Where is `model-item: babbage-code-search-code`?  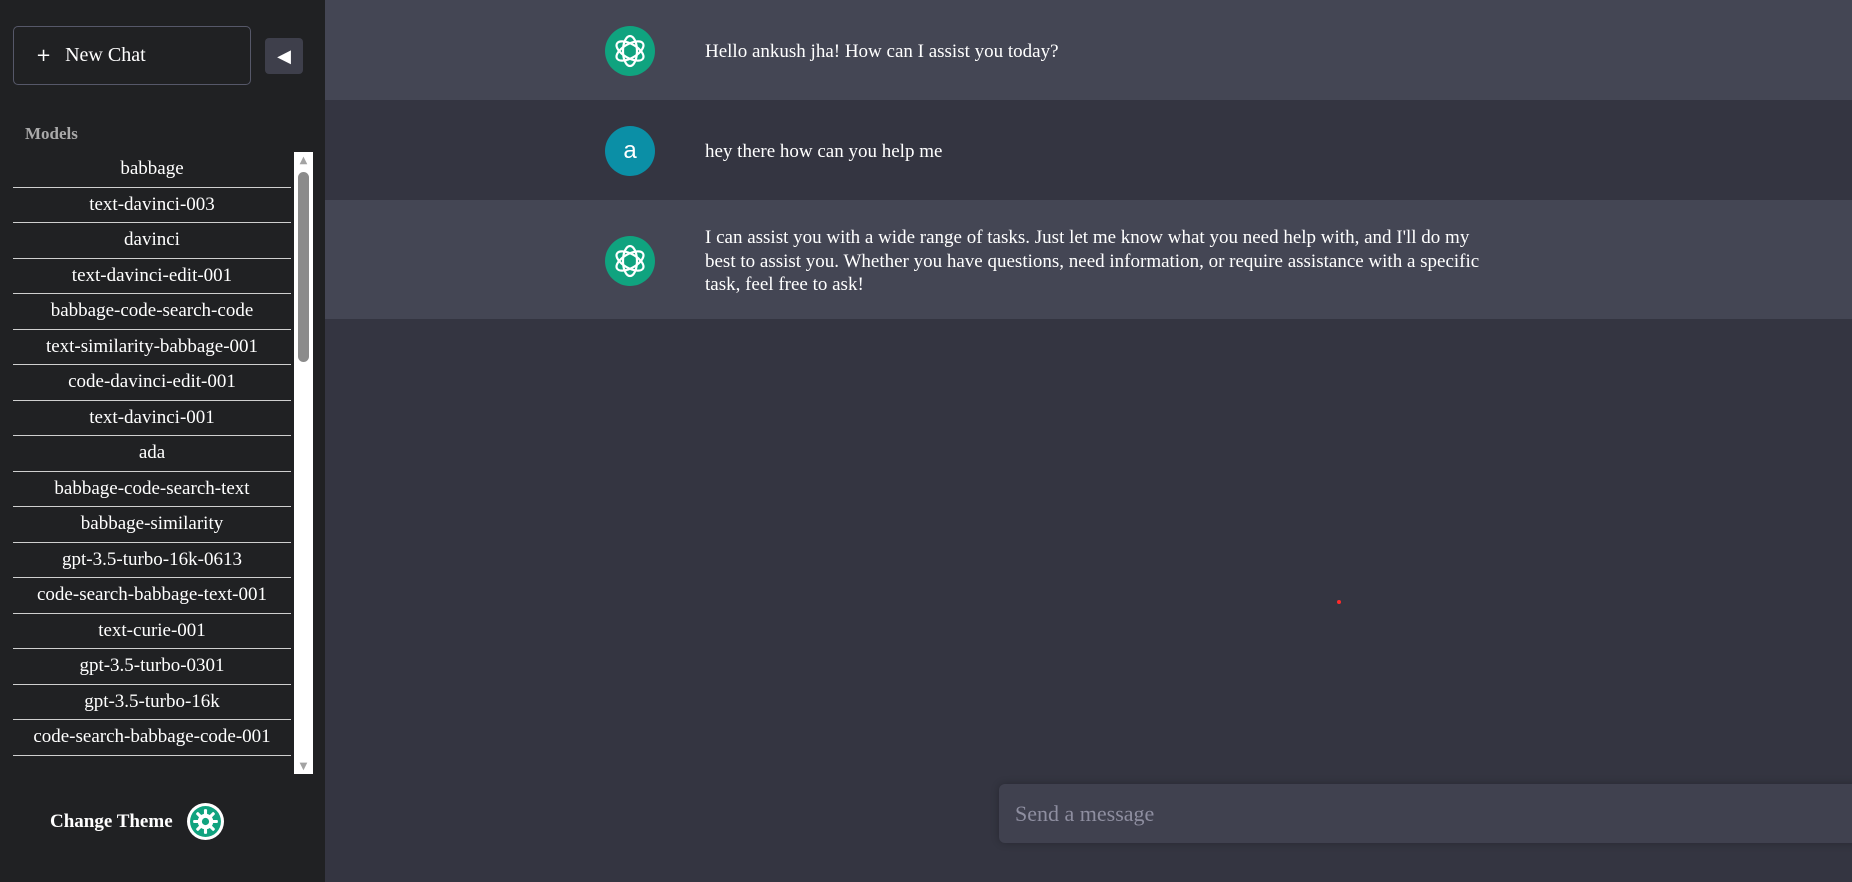
model-item: babbage-code-search-code is located at coordinates (152, 312).